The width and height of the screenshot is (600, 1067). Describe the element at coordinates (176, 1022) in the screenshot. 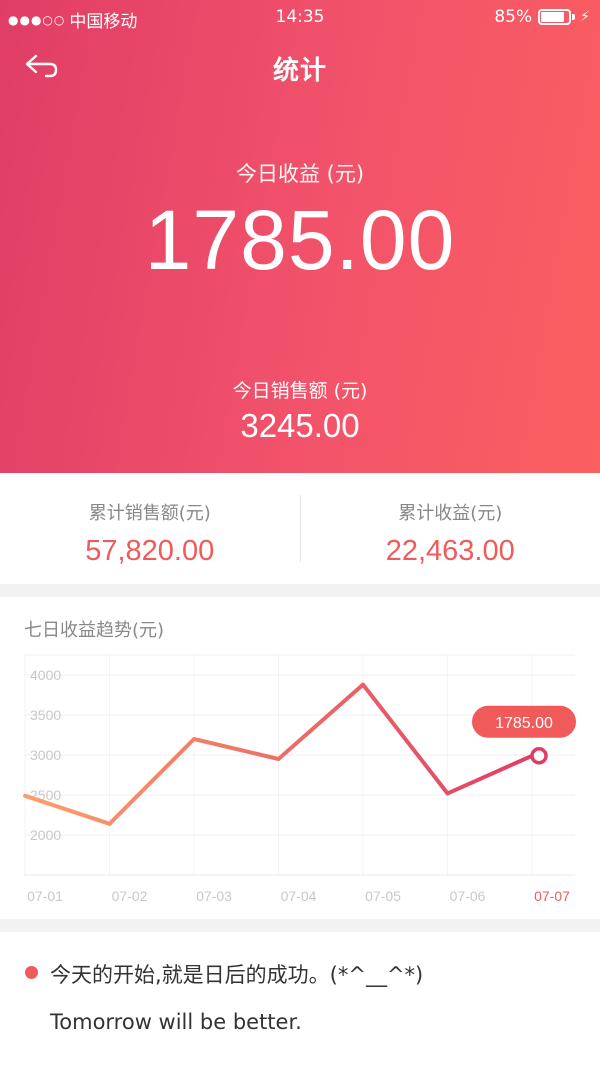

I see `motto-english: Tomorrow will be better.` at that location.